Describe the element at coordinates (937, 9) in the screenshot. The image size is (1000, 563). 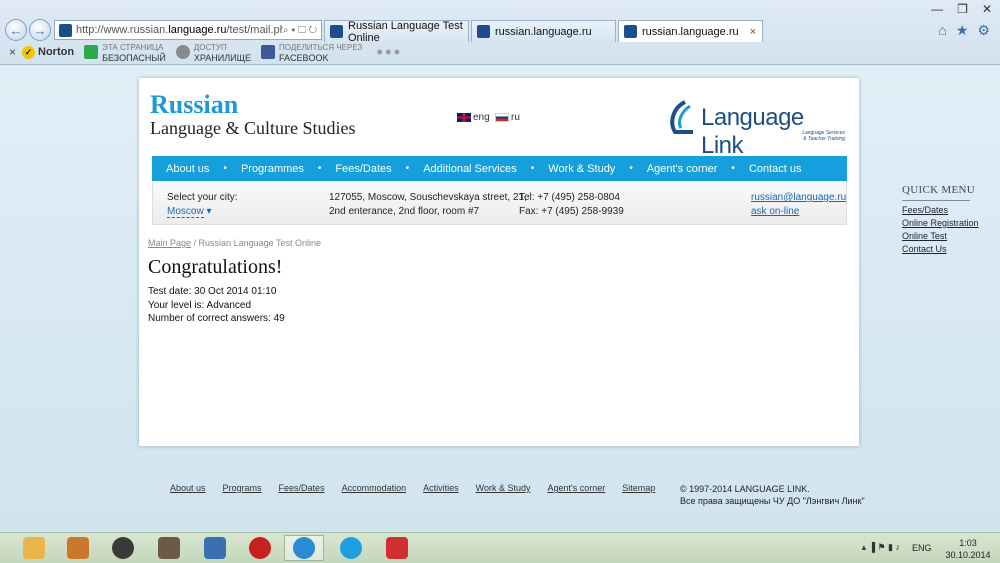
I see `minimize-icon: —` at that location.